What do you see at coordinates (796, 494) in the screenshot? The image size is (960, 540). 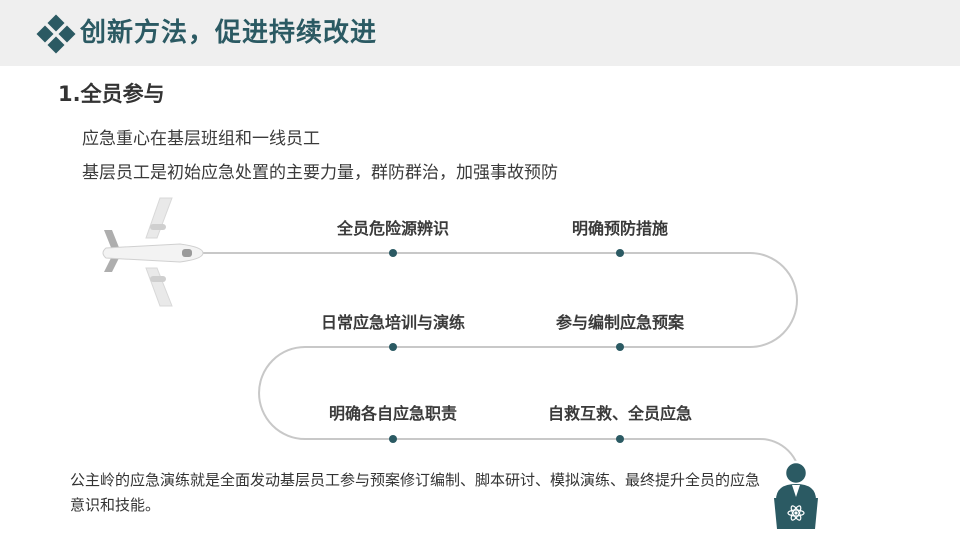 I see `presenter-icon` at bounding box center [796, 494].